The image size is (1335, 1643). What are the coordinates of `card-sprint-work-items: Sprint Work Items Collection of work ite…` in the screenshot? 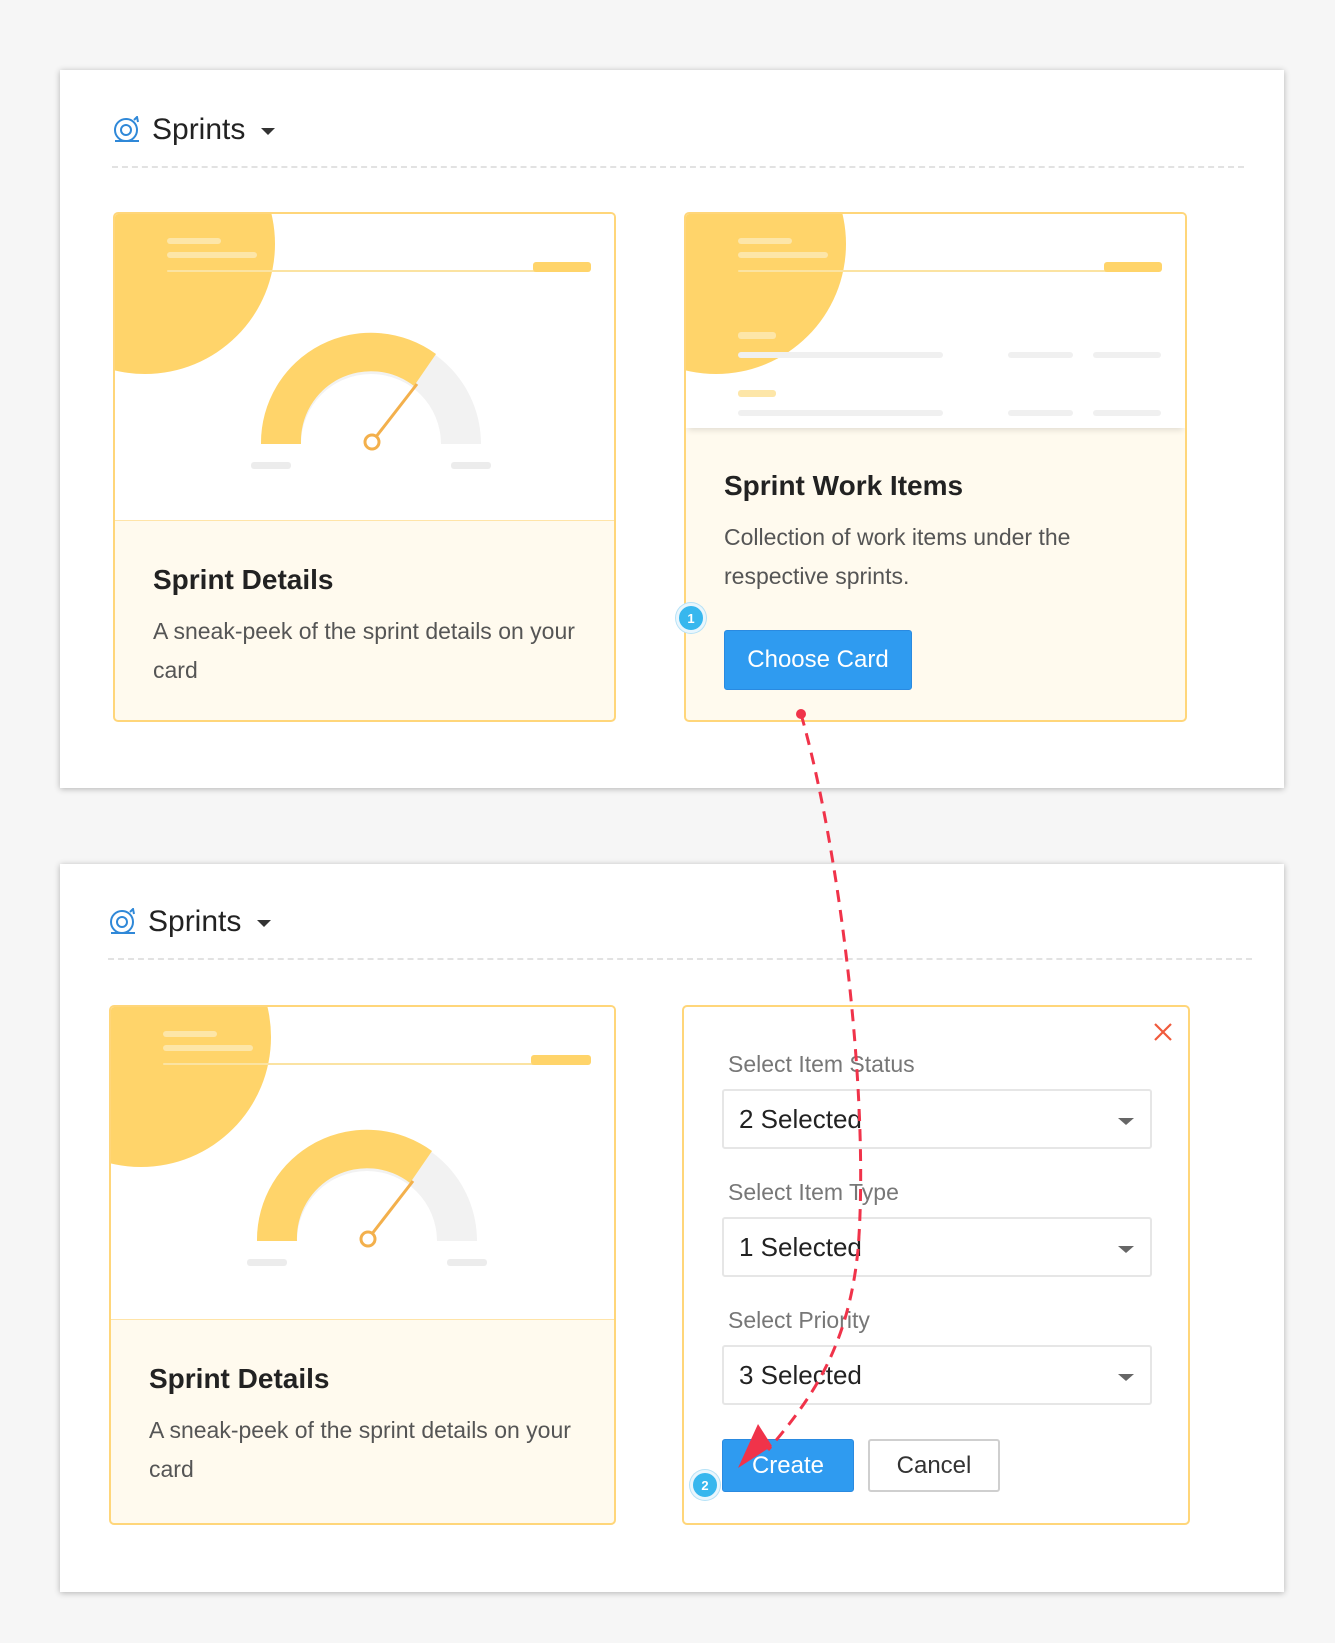 It's located at (935, 467).